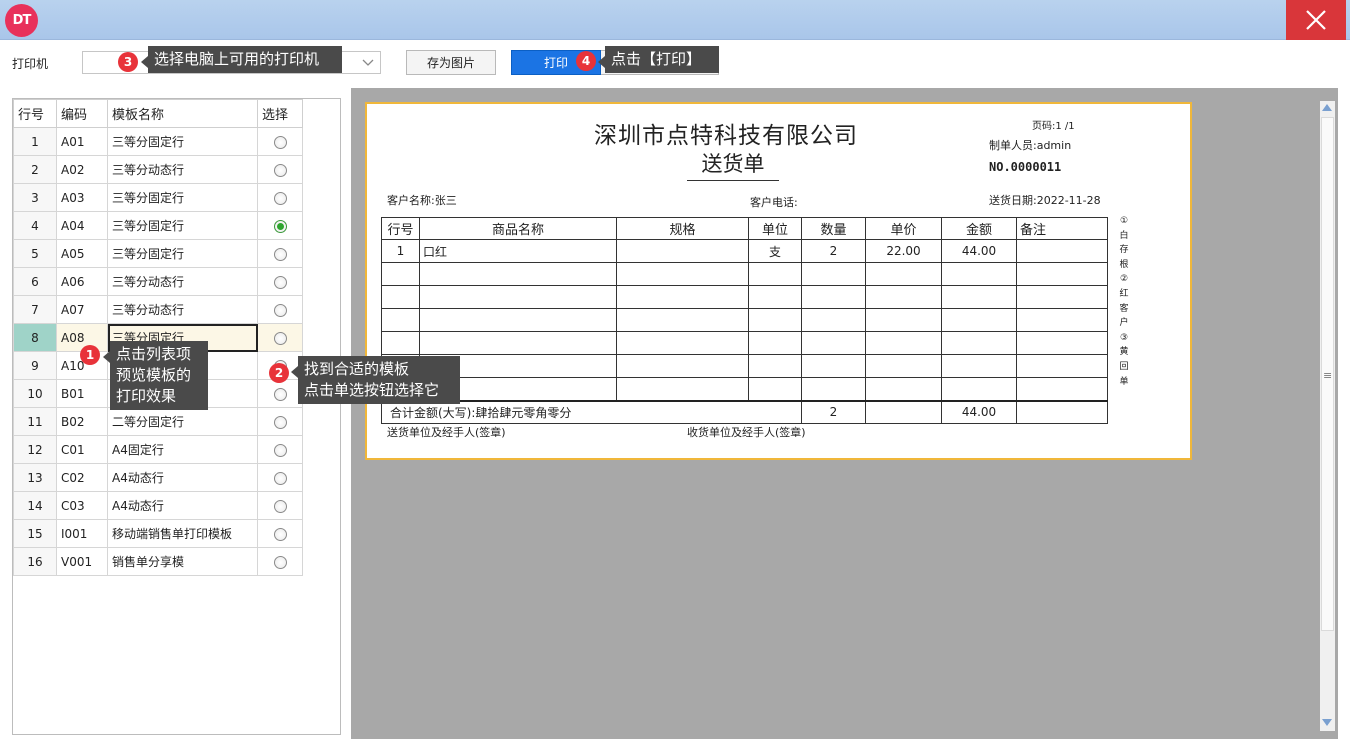 Image resolution: width=1350 pixels, height=745 pixels. I want to click on close-button, so click(1316, 20).